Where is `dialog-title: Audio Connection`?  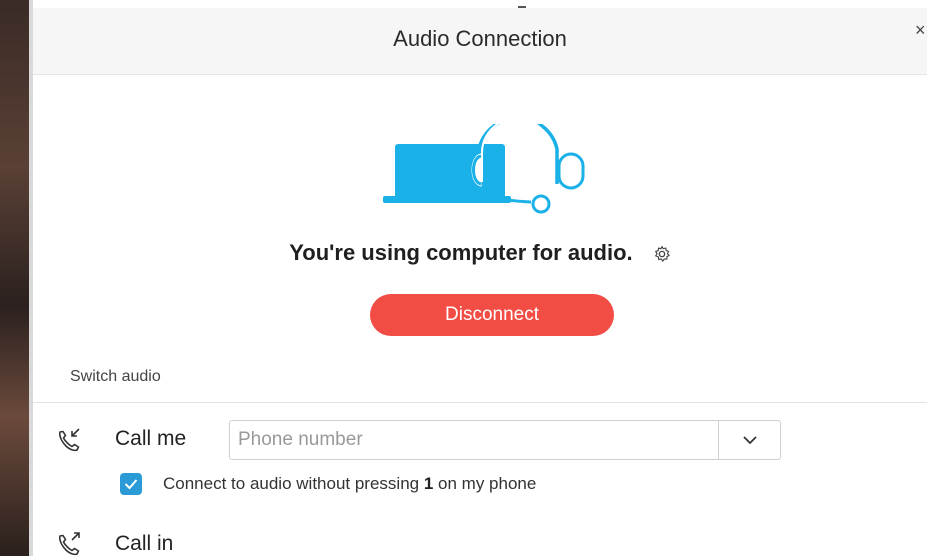
dialog-title: Audio Connection is located at coordinates (480, 38).